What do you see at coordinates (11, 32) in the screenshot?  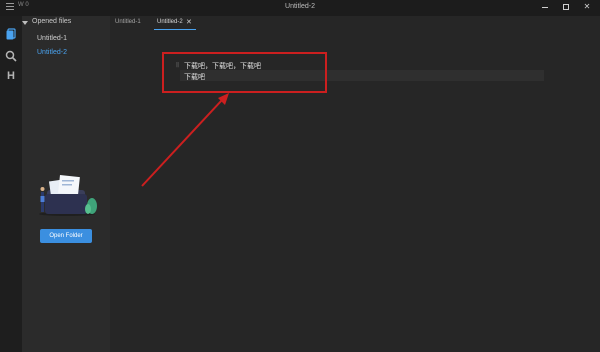 I see `files-icon` at bounding box center [11, 32].